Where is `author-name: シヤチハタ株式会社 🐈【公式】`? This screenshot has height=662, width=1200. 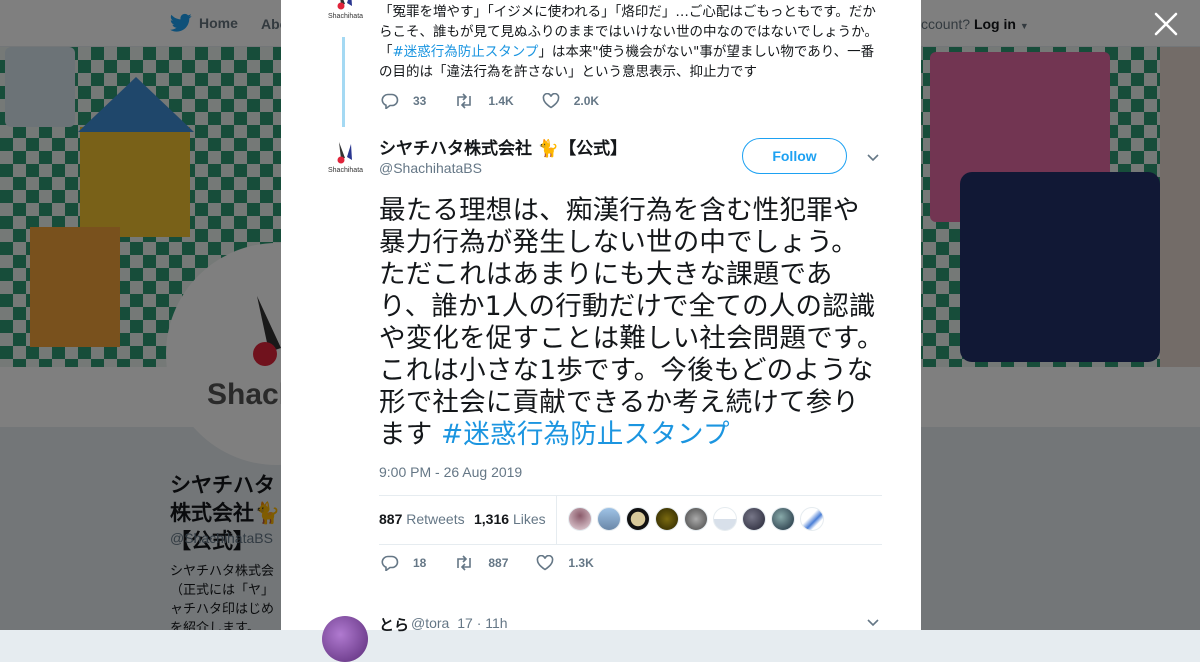
author-name: シヤチハタ株式会社 🐈【公式】 is located at coordinates (503, 146).